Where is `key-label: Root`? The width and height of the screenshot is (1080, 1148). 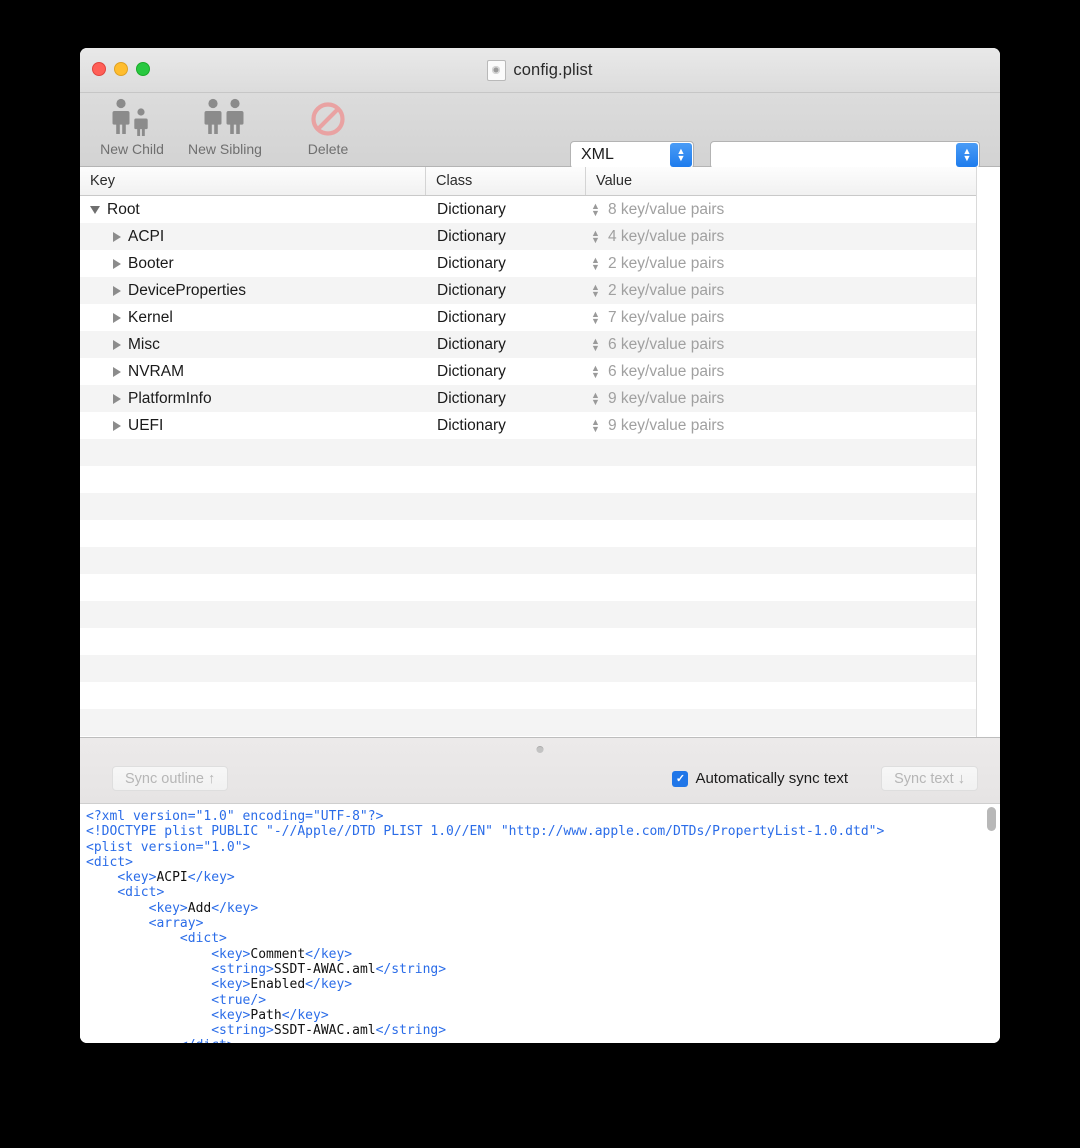
key-label: Root is located at coordinates (123, 209).